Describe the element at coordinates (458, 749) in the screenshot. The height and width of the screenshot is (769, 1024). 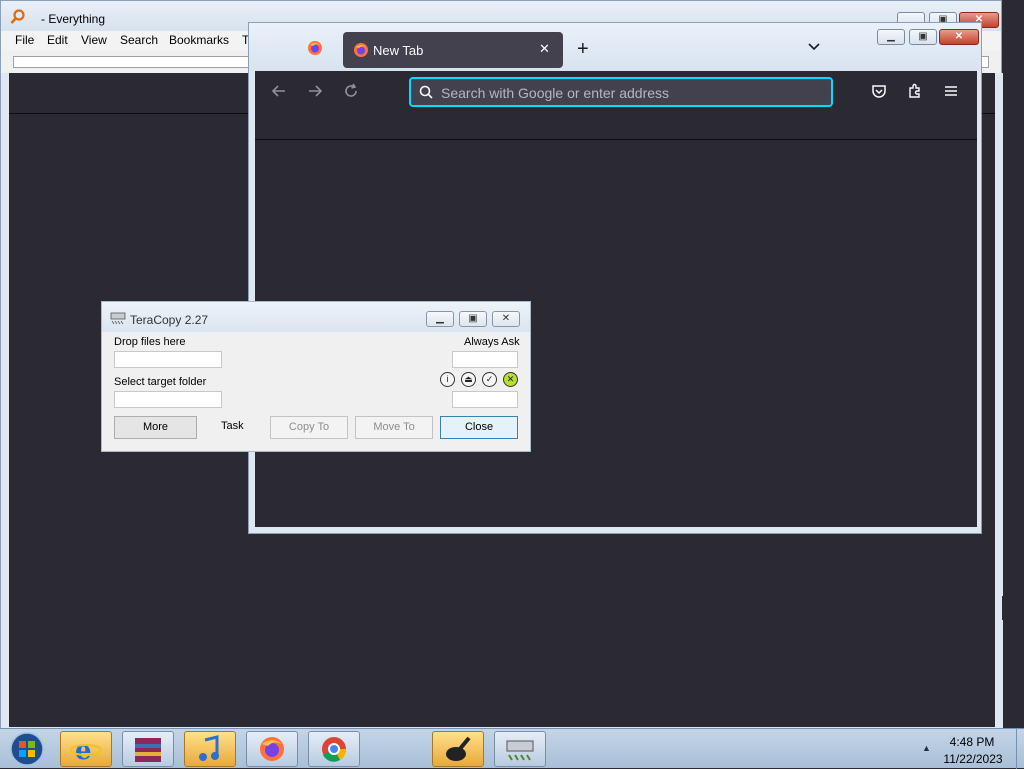
I see `paint-app-icon` at that location.